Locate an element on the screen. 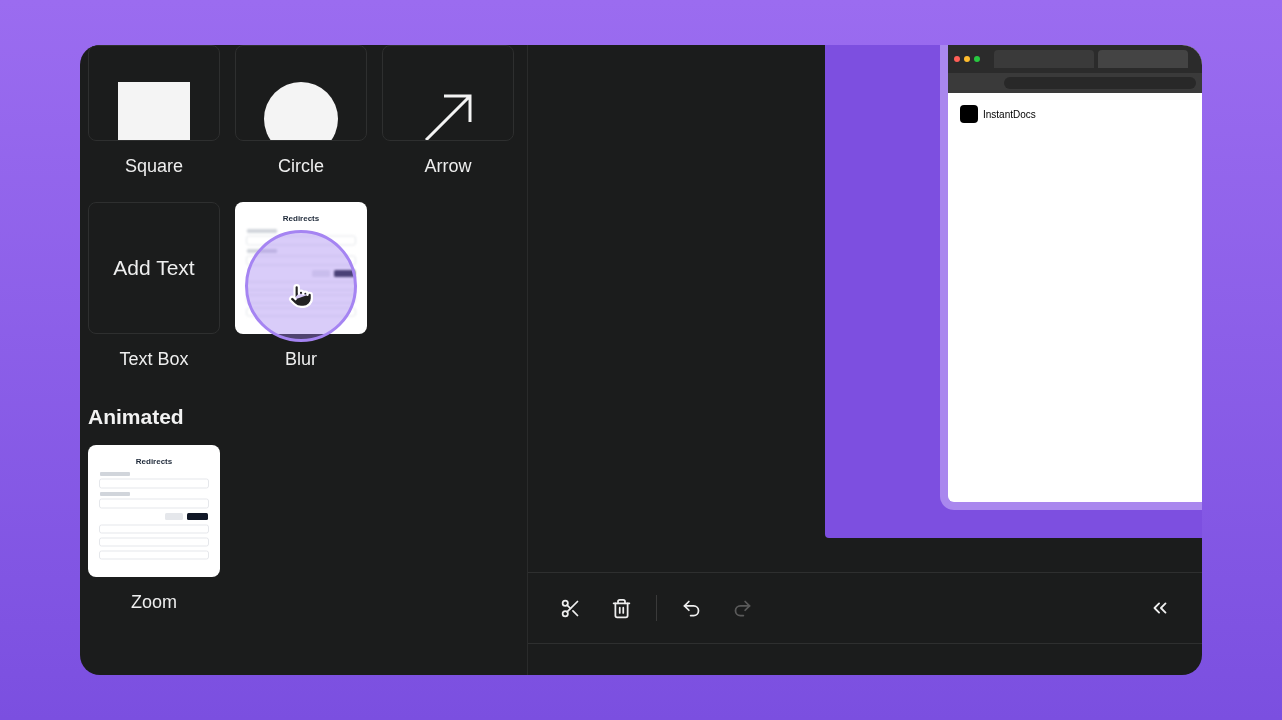 Image resolution: width=1282 pixels, height=720 pixels. hand-cursor-icon is located at coordinates (301, 296).